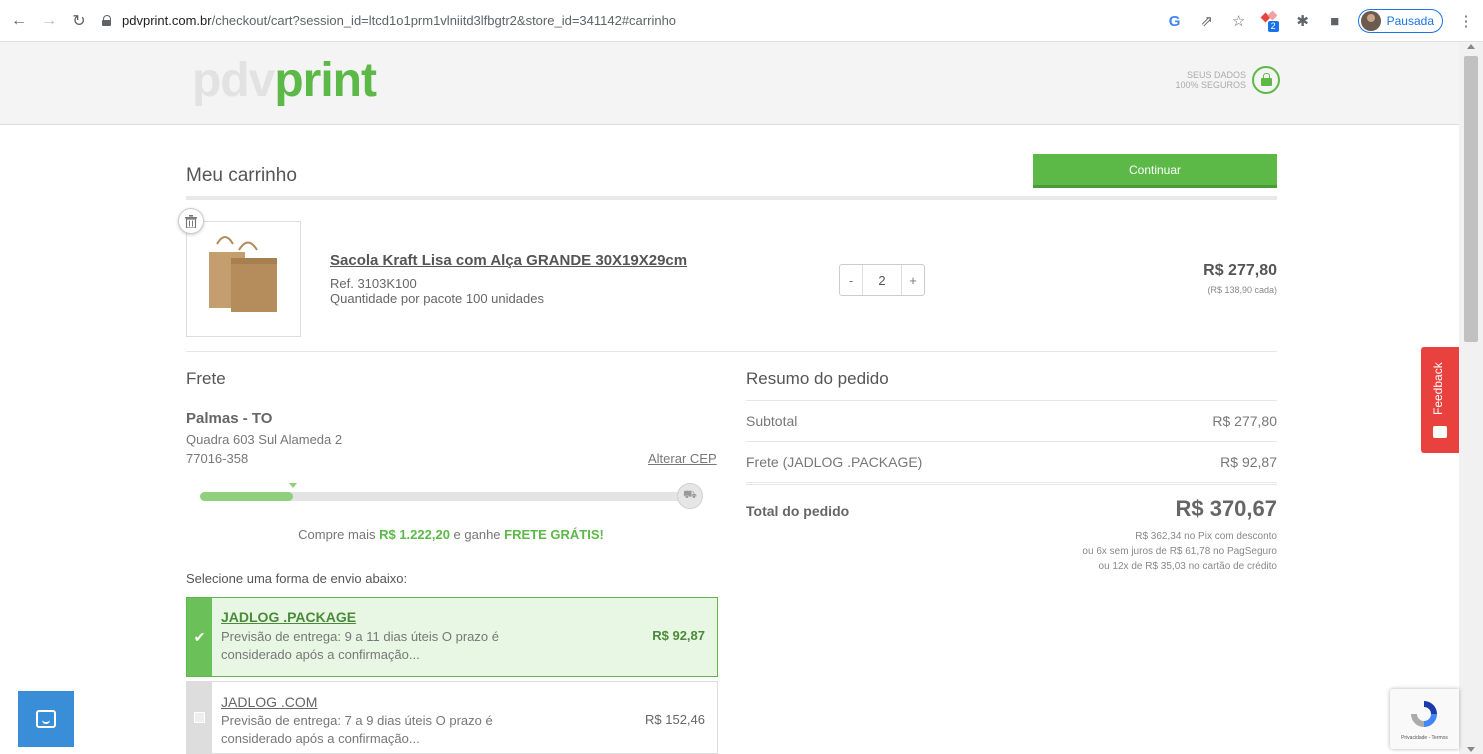 Image resolution: width=1483 pixels, height=754 pixels. Describe the element at coordinates (19, 21) in the screenshot. I see `back-icon: ←` at that location.